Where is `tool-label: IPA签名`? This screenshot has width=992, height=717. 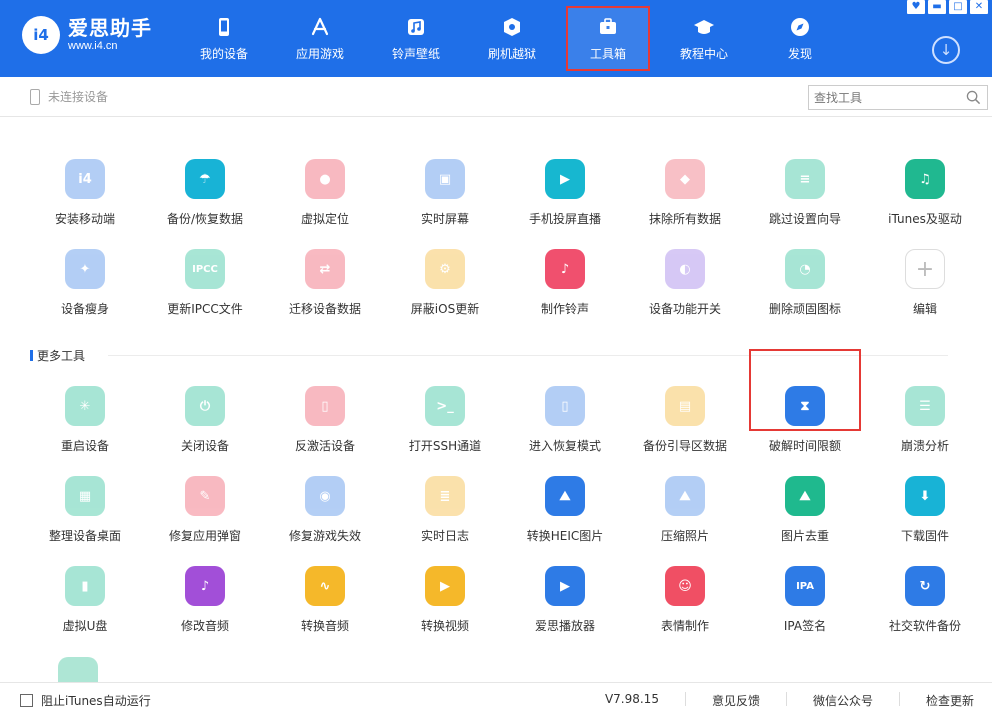
tool-label: IPA签名 is located at coordinates (805, 626).